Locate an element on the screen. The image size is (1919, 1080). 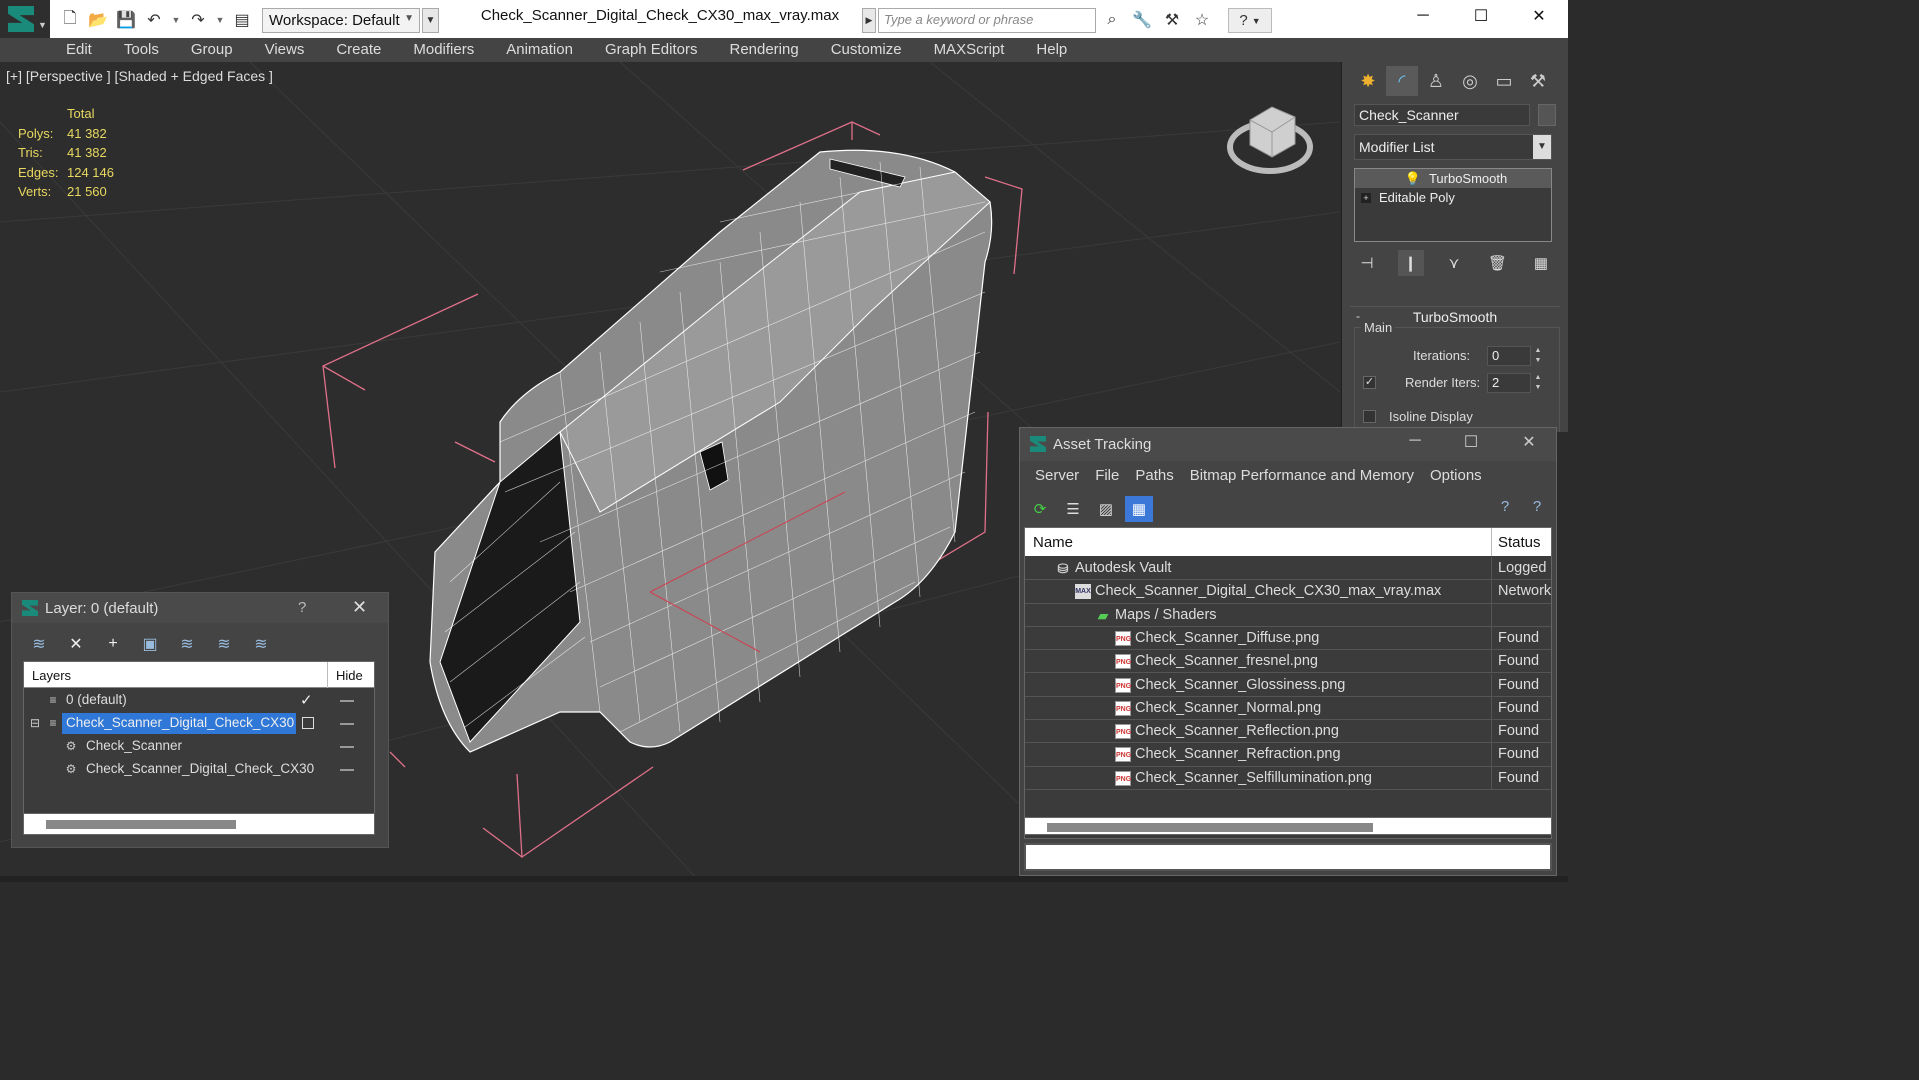
app-menu-button: ▼ is located at coordinates (25, 19).